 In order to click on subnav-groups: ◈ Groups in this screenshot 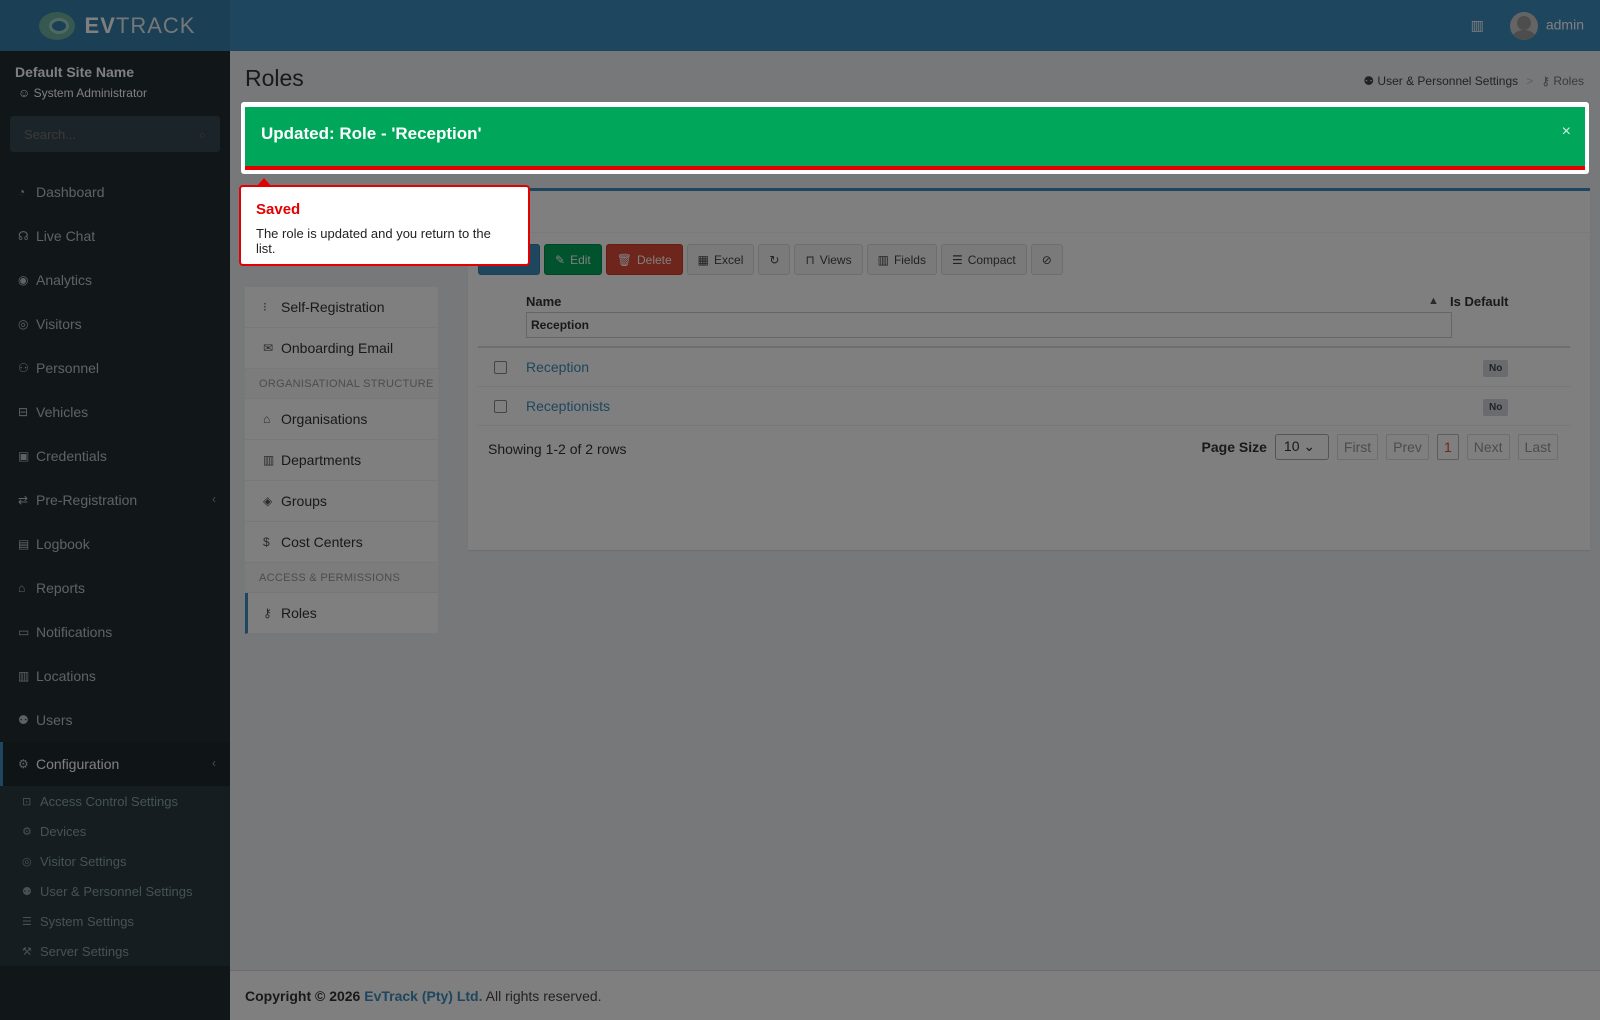, I will do `click(341, 501)`.